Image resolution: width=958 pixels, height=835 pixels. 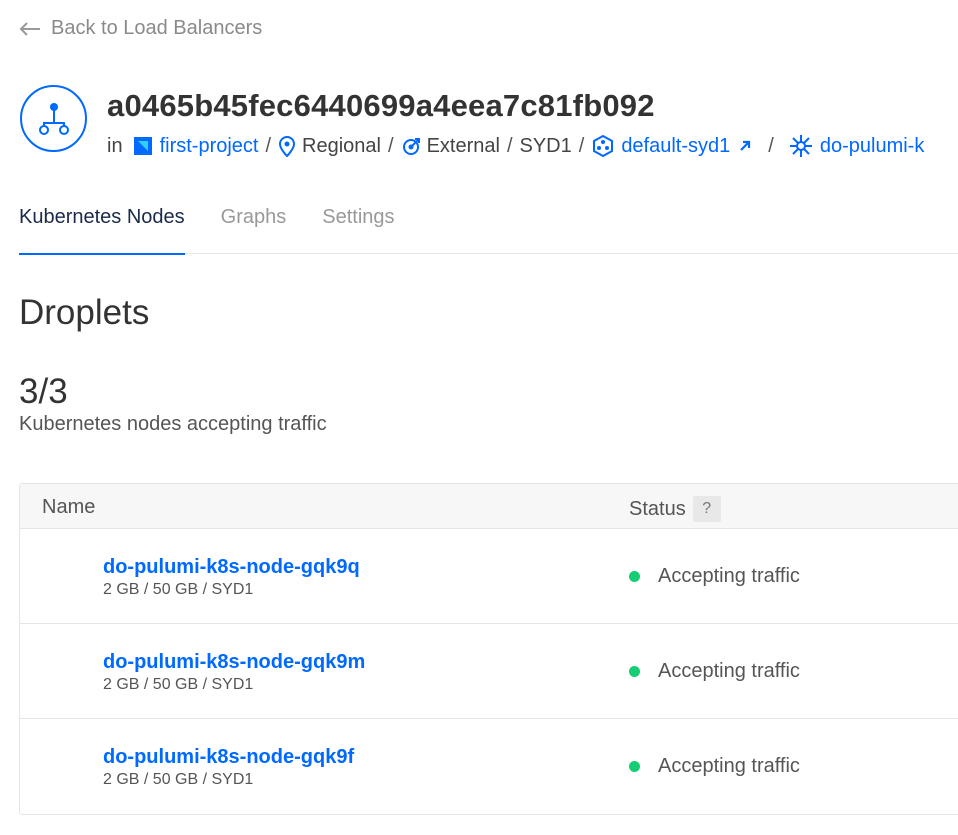 What do you see at coordinates (872, 146) in the screenshot?
I see `cluster-link: do-pulumi-k` at bounding box center [872, 146].